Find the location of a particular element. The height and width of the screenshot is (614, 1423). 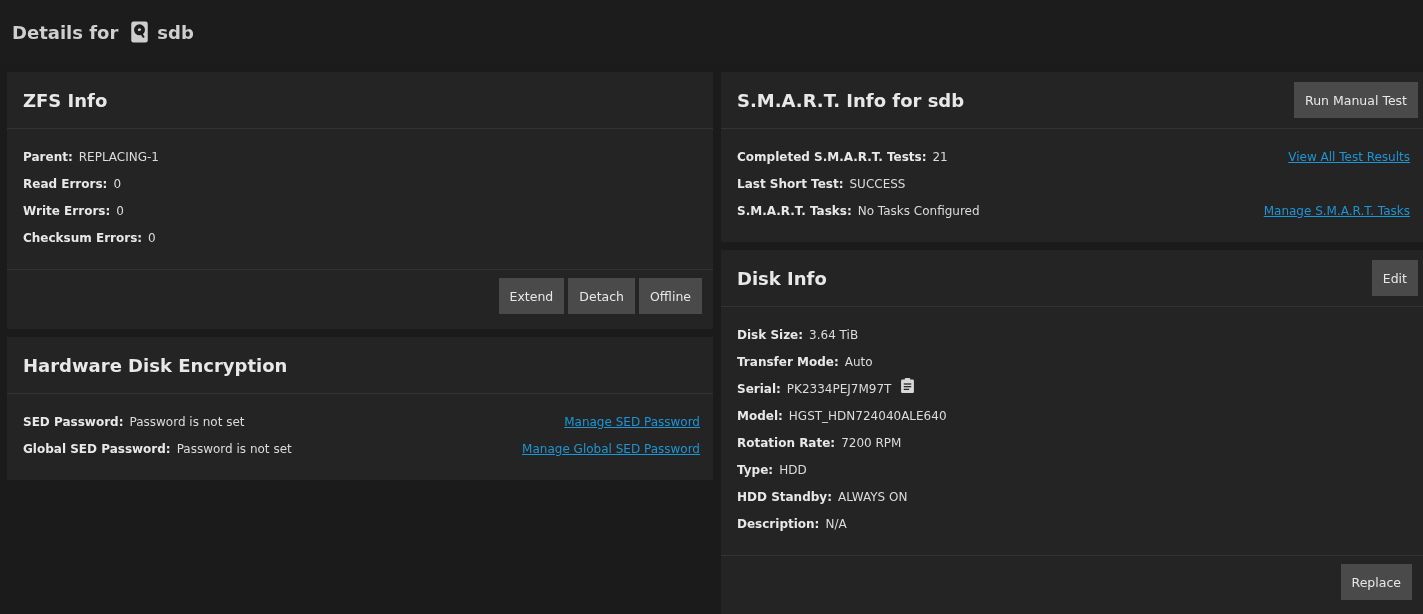

field-value: ALWAYS ON is located at coordinates (872, 496).